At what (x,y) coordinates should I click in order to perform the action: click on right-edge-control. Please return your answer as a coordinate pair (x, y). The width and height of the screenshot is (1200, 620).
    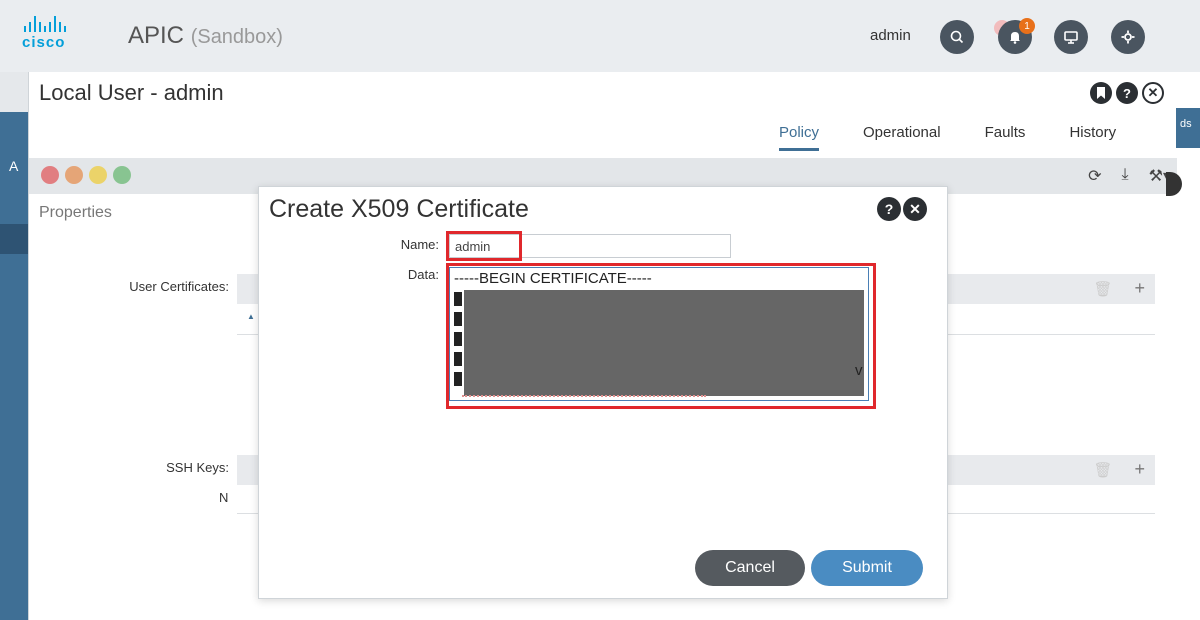
    Looking at the image, I should click on (1174, 184).